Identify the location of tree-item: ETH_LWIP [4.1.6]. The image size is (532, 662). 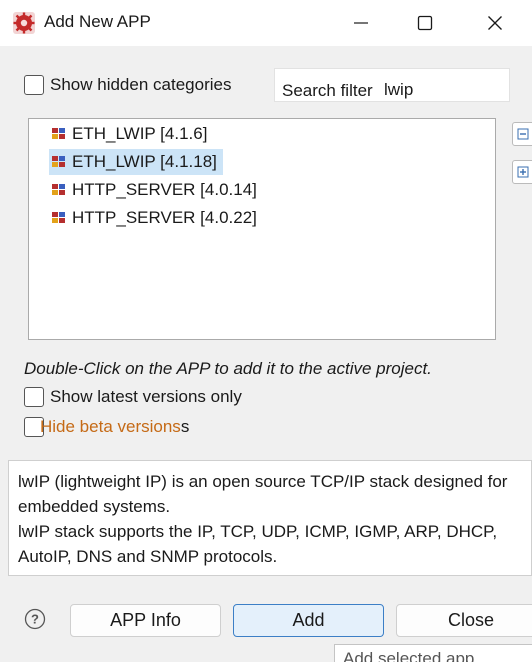
(131, 134).